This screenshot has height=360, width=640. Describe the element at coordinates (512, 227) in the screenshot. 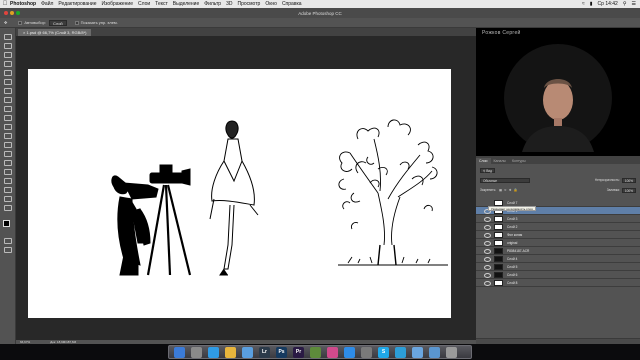

I see `layer-name: Слой 2` at that location.